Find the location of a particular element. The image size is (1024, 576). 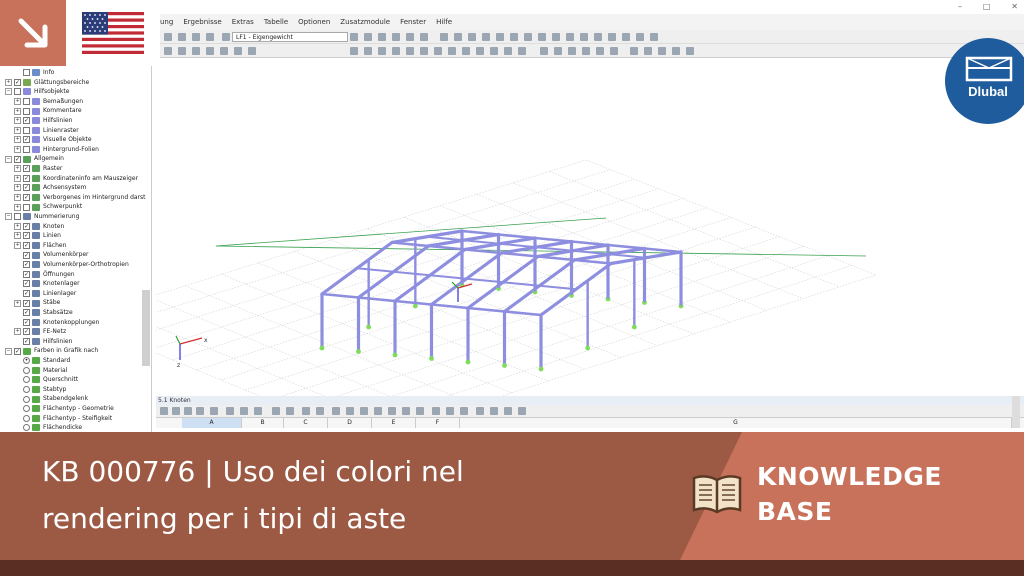

navigator-item: − Hilfsobjekte is located at coordinates (37, 92).